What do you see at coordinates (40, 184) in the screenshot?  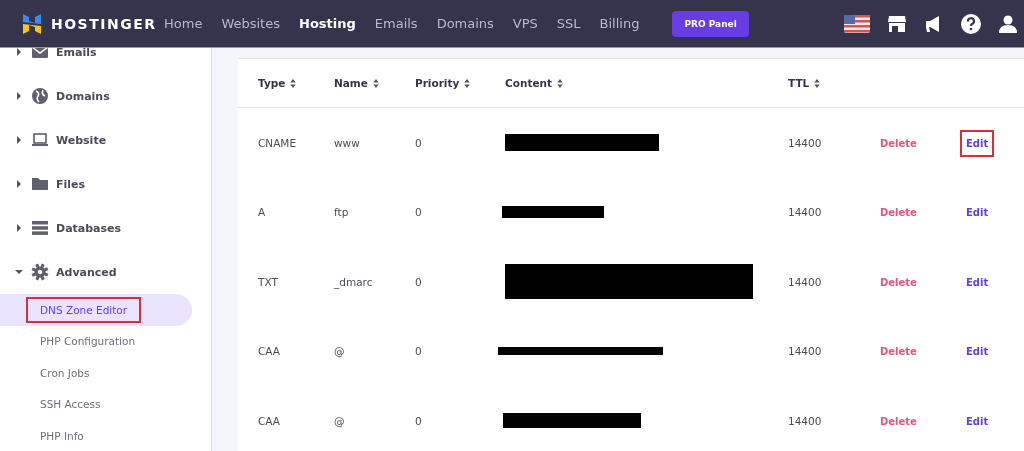 I see `folder-icon` at bounding box center [40, 184].